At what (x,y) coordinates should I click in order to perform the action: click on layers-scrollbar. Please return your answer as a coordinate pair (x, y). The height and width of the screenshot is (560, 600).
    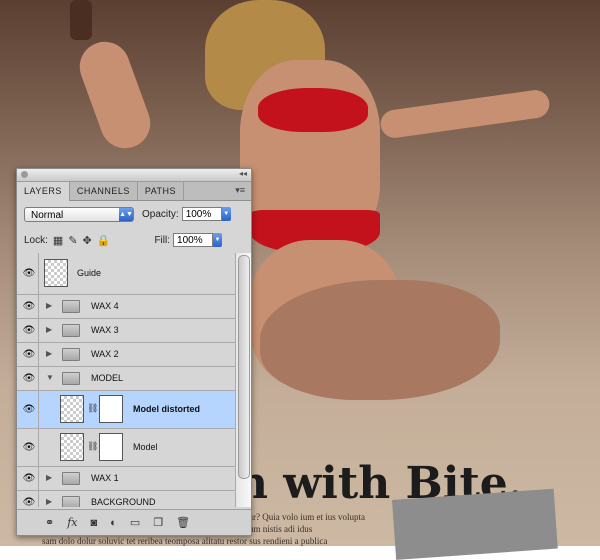
    Looking at the image, I should click on (243, 380).